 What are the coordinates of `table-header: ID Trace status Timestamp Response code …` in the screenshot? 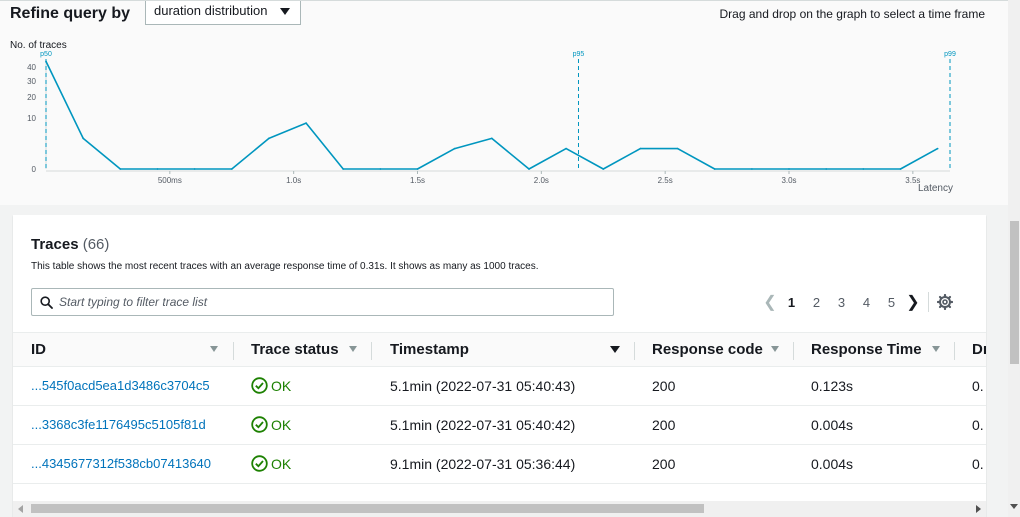 It's located at (499, 349).